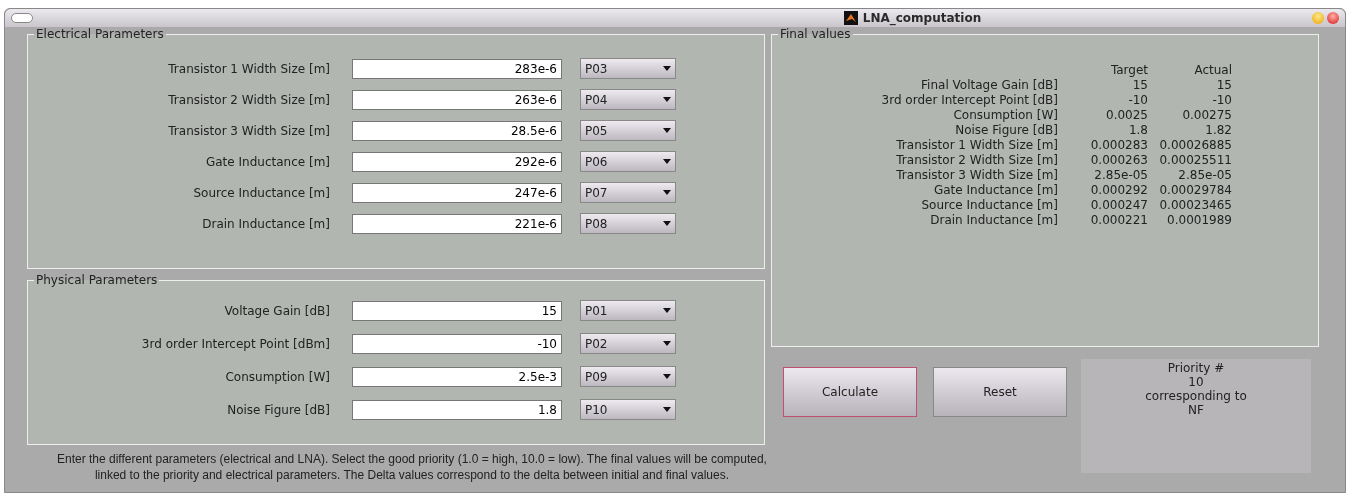 The height and width of the screenshot is (493, 1350). What do you see at coordinates (1137, 130) in the screenshot?
I see `target-value: 1.8` at bounding box center [1137, 130].